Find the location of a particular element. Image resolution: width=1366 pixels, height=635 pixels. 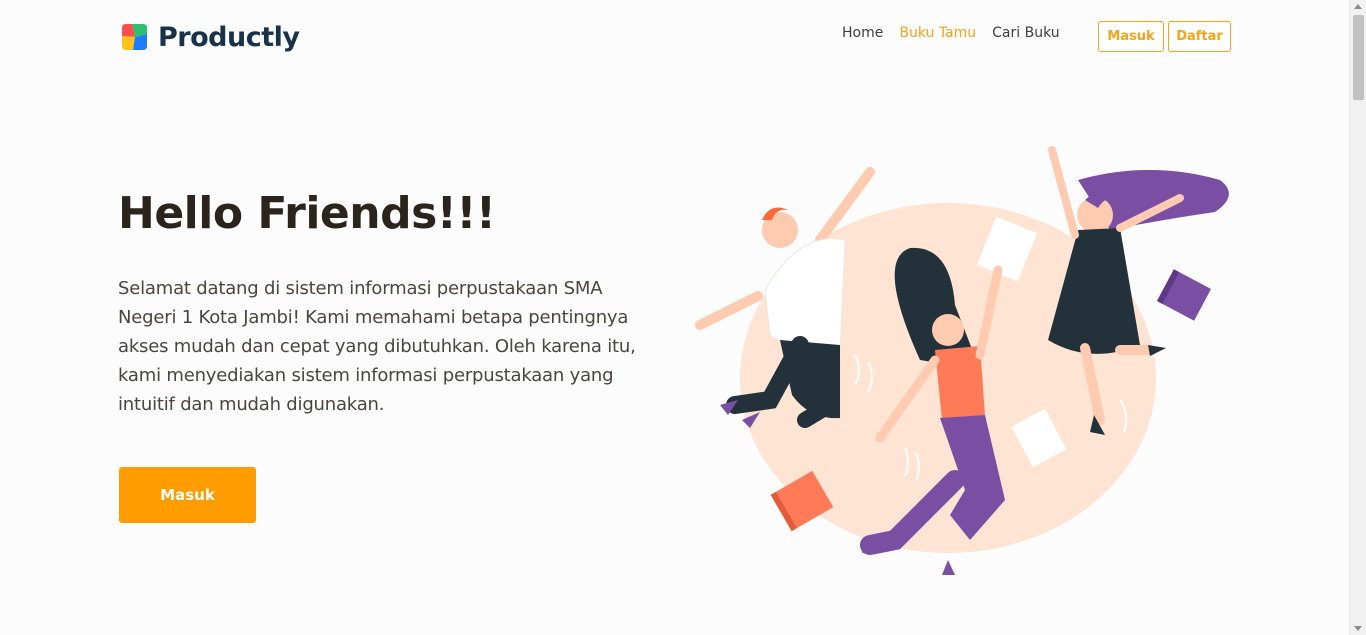

nav-link-home: Home is located at coordinates (862, 33).